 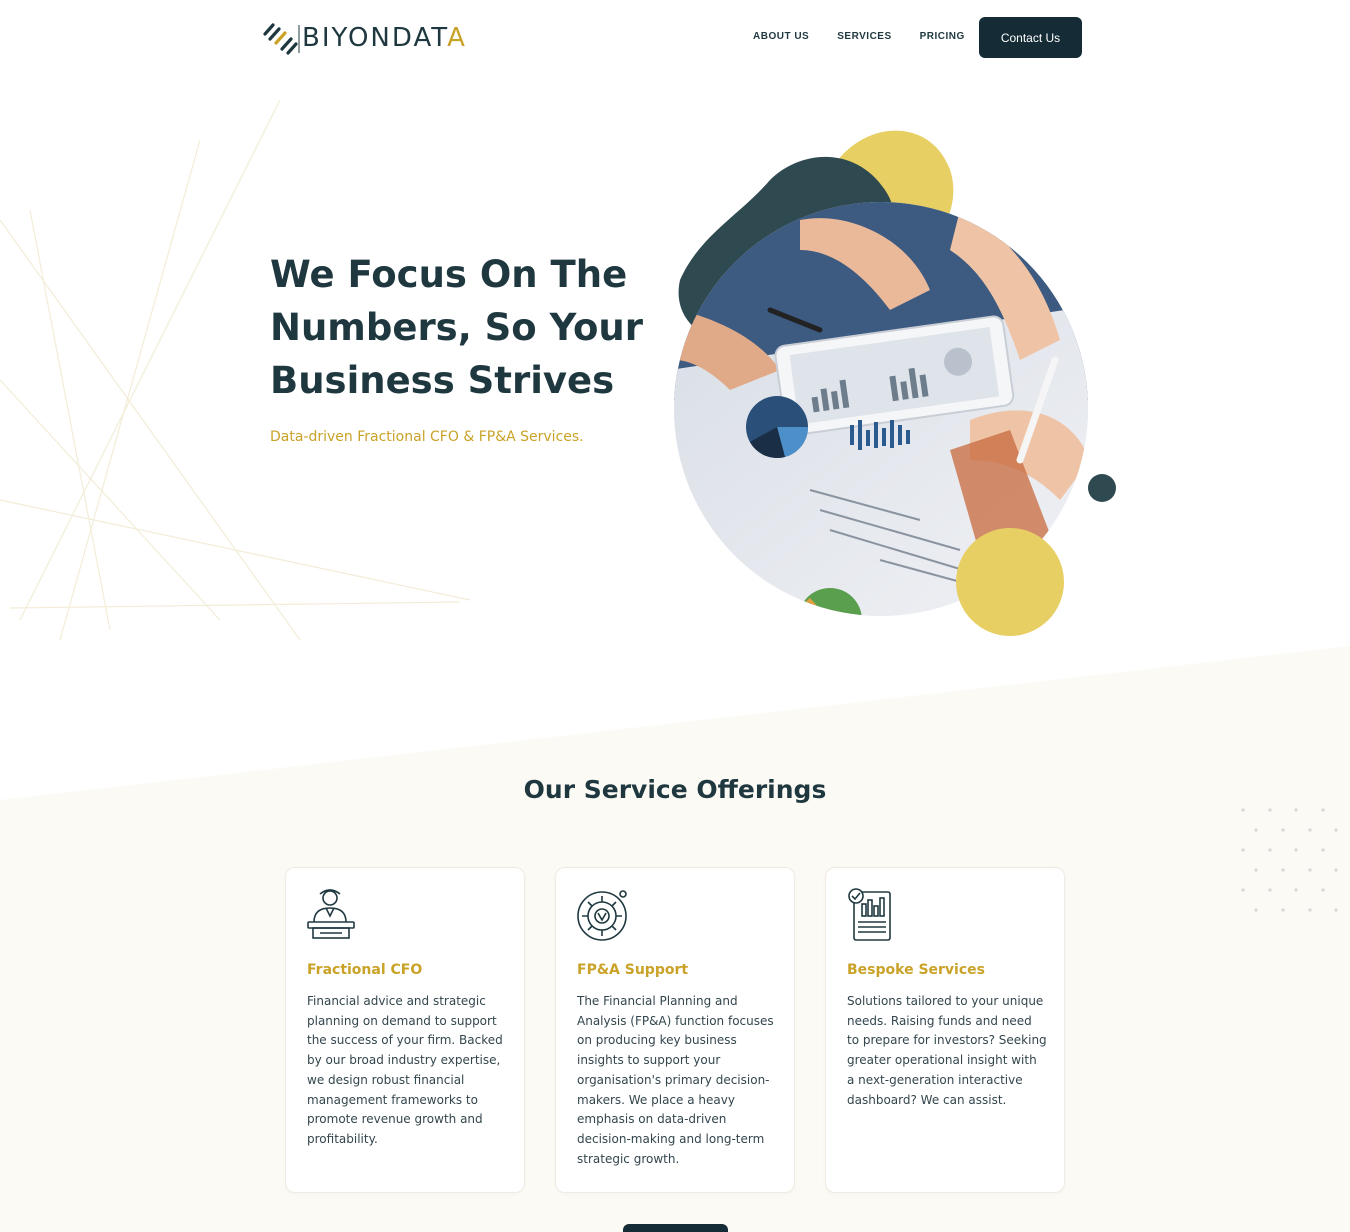 I want to click on offerings-heading: Our Service Offerings, so click(x=675, y=789).